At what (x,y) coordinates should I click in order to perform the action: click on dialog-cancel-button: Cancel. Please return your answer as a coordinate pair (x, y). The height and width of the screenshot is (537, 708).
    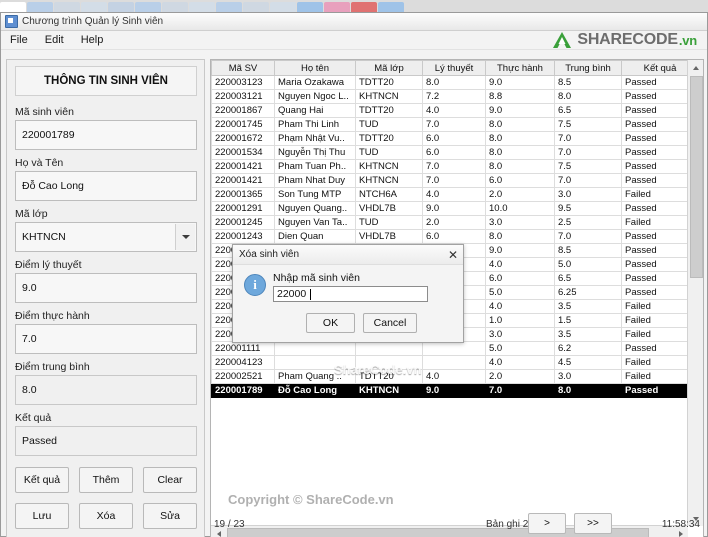
    Looking at the image, I should click on (390, 323).